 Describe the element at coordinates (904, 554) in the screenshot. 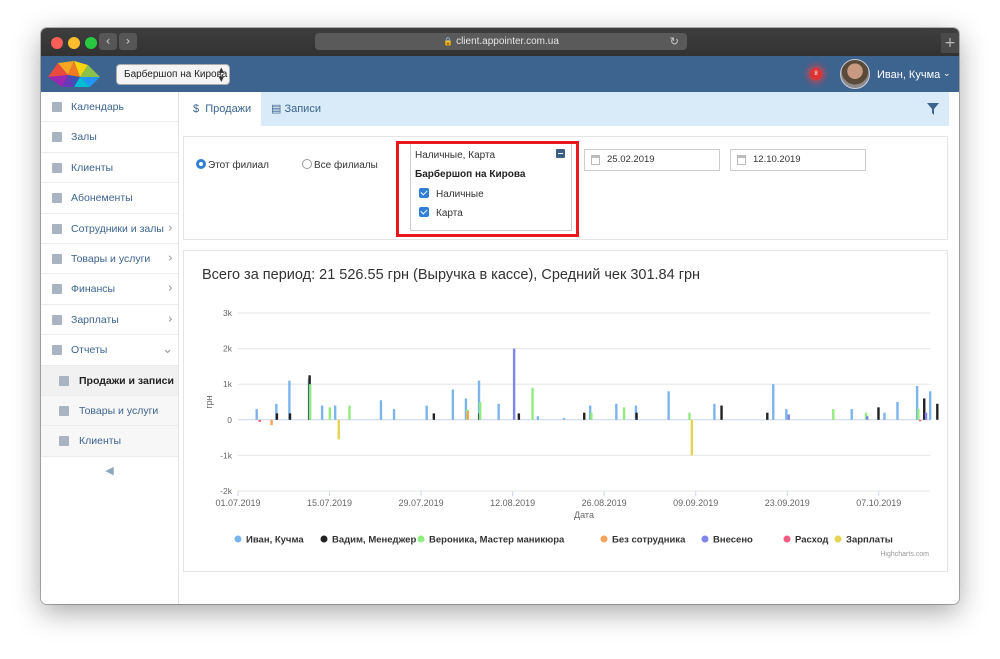

I see `chart-credits: Highcharts.com` at that location.